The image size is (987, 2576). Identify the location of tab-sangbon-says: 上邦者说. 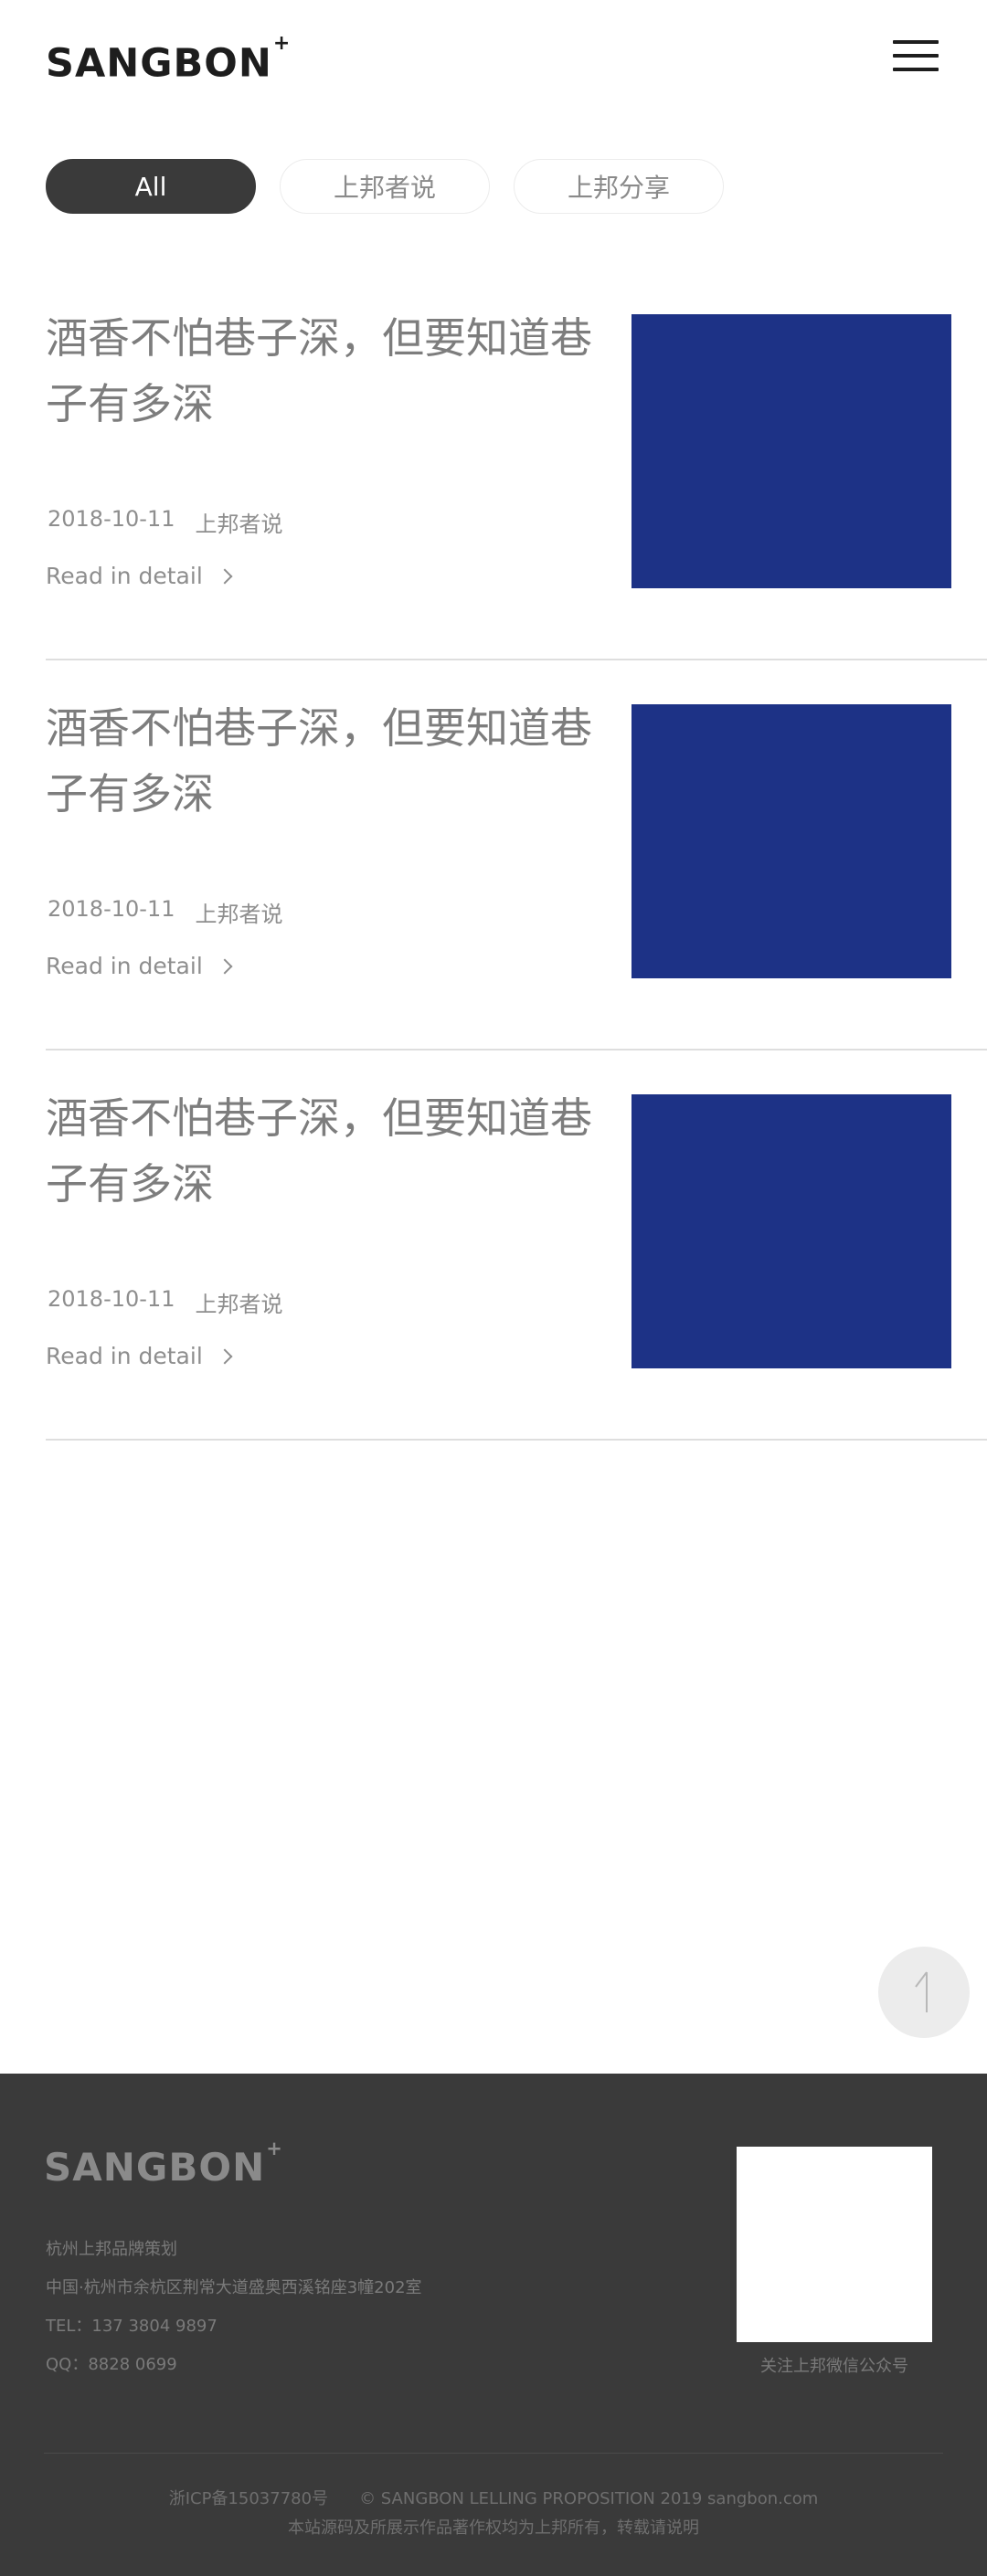
(385, 186).